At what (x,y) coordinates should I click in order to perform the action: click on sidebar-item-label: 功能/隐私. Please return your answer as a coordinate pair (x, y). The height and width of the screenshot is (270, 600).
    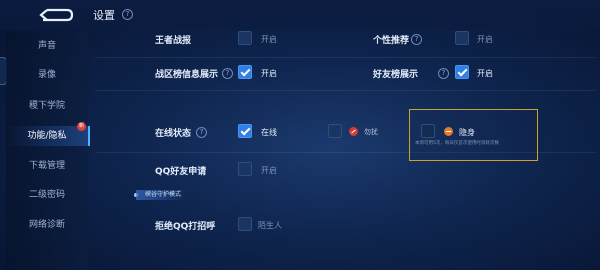
    Looking at the image, I should click on (47, 136).